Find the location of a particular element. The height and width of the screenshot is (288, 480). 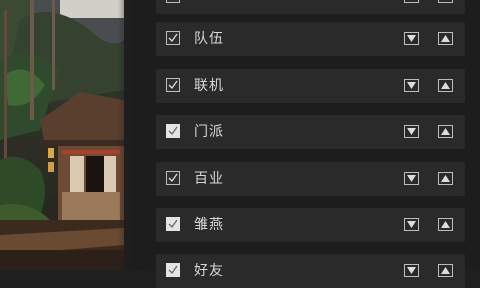

list-item: 好友 is located at coordinates (310, 271).